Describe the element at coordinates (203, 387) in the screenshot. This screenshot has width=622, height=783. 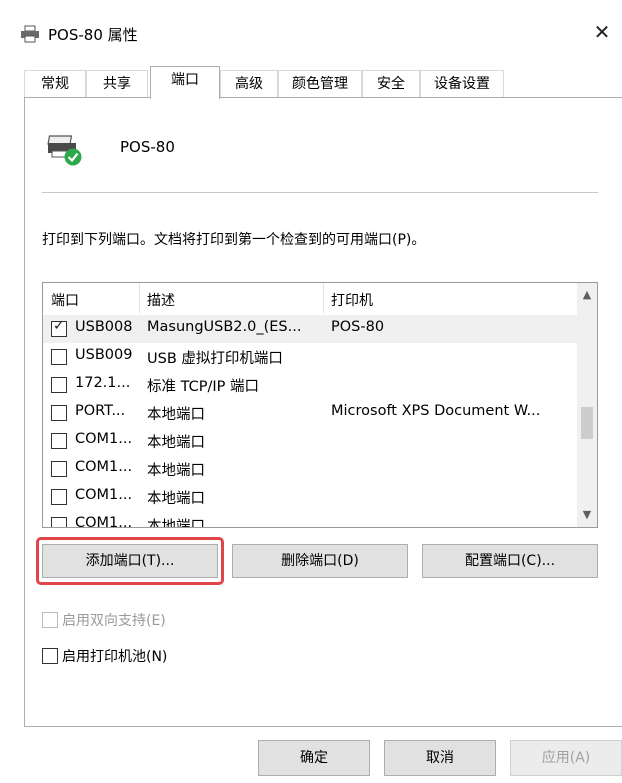
I see `port-description: 标准 TCP/IP 端口` at that location.